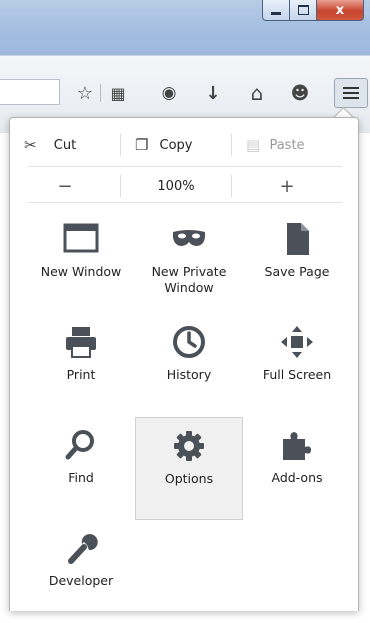 The image size is (370, 623). Describe the element at coordinates (189, 279) in the screenshot. I see `tile-label: New Private Window` at that location.